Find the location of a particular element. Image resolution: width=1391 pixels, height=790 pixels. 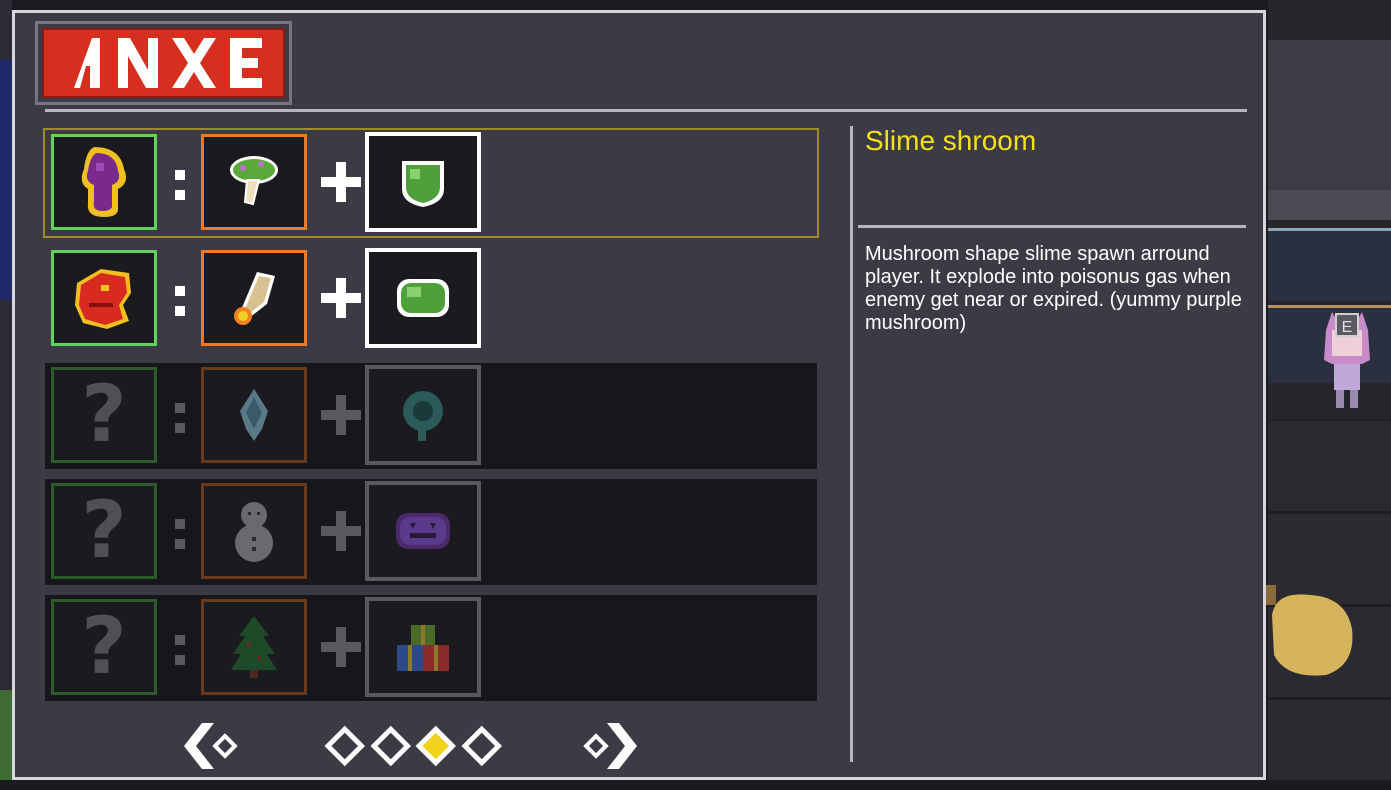

gift-boxes-icon is located at coordinates (423, 648).